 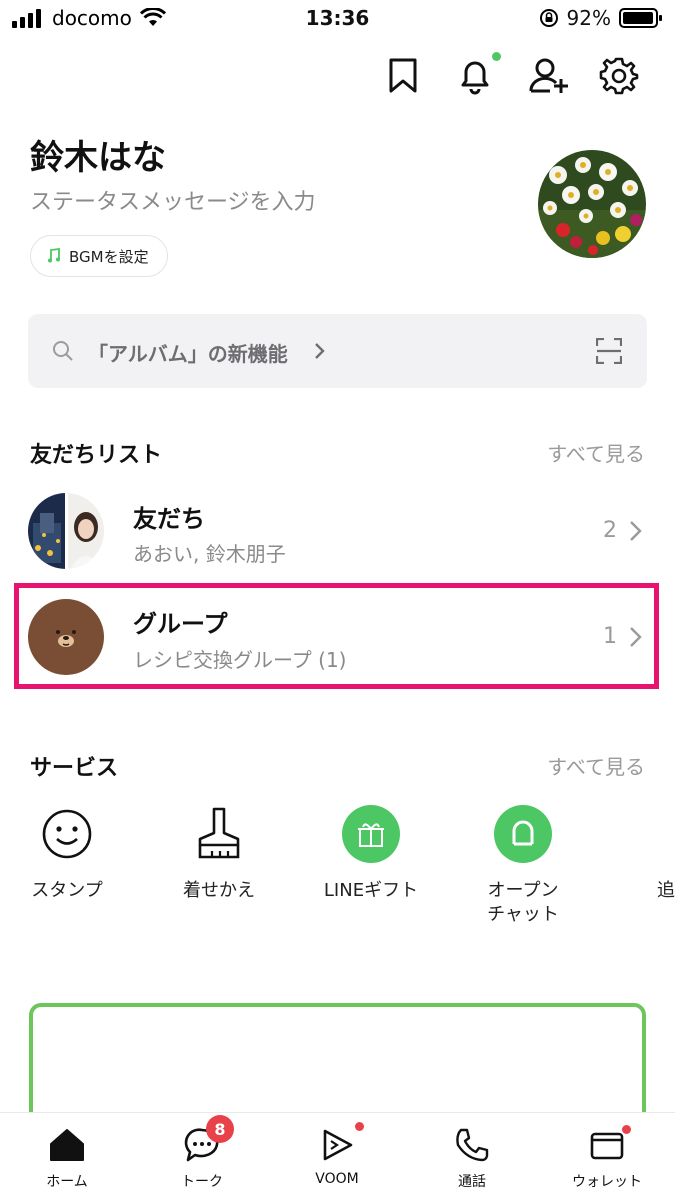 What do you see at coordinates (98, 154) in the screenshot?
I see `profile-name: 鈴木はな` at bounding box center [98, 154].